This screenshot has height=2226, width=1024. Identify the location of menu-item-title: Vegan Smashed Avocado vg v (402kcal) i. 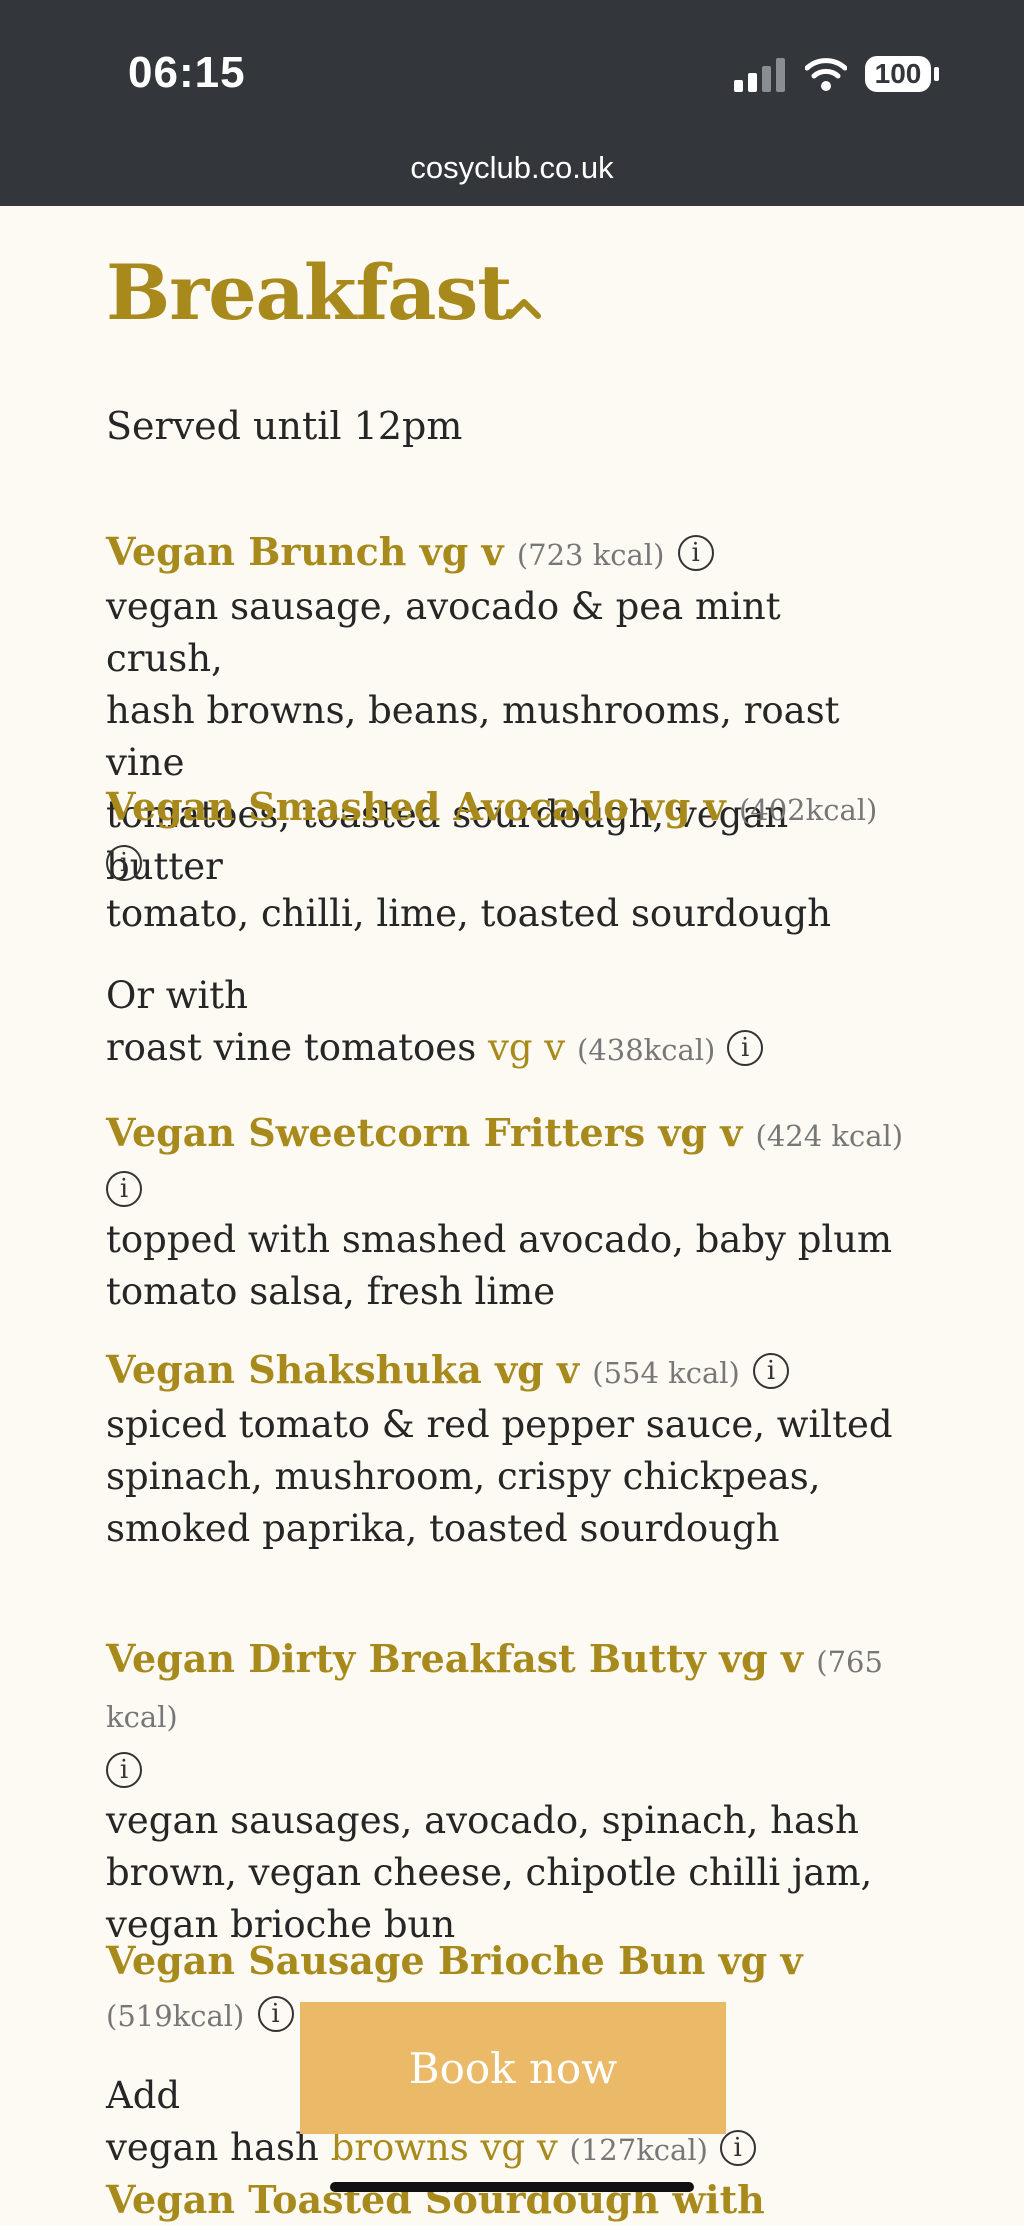
(506, 834).